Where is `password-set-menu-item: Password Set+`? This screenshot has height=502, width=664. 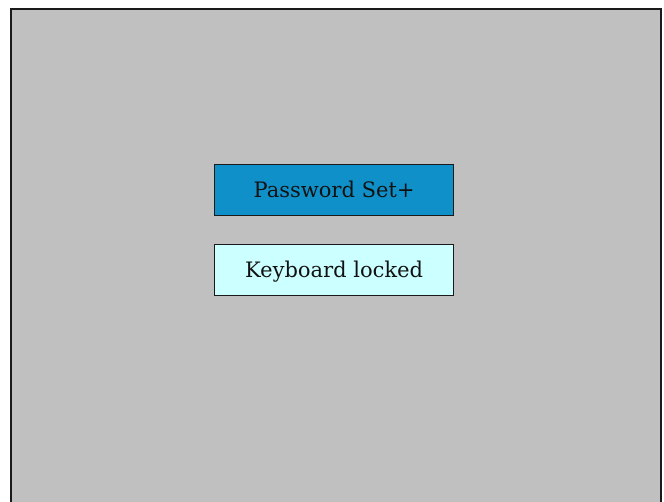
password-set-menu-item: Password Set+ is located at coordinates (334, 190).